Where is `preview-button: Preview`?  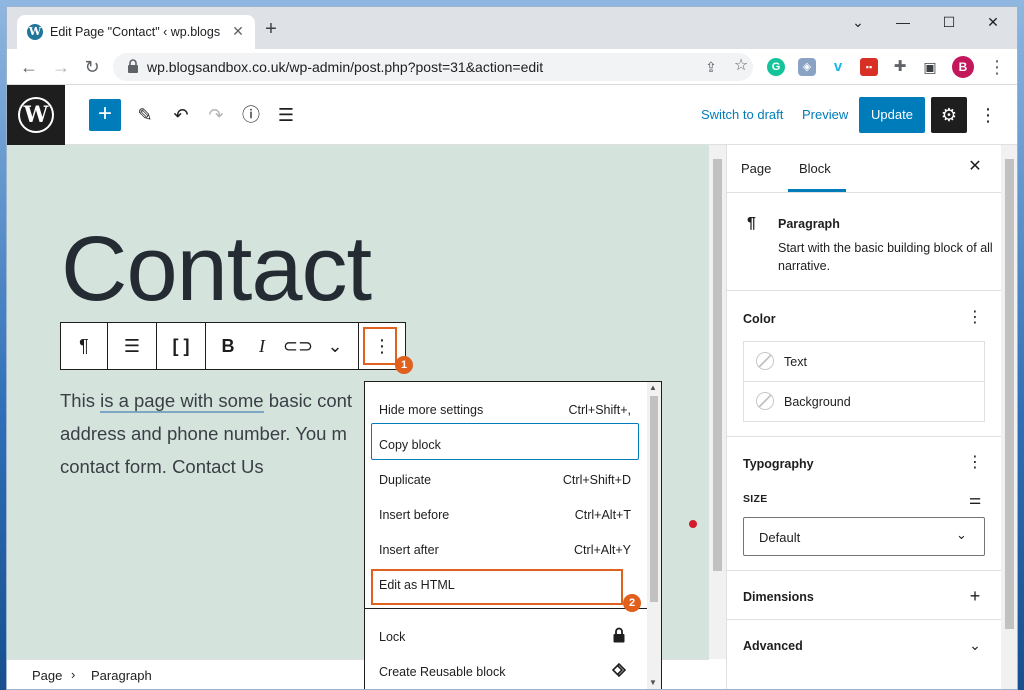
preview-button: Preview is located at coordinates (825, 114).